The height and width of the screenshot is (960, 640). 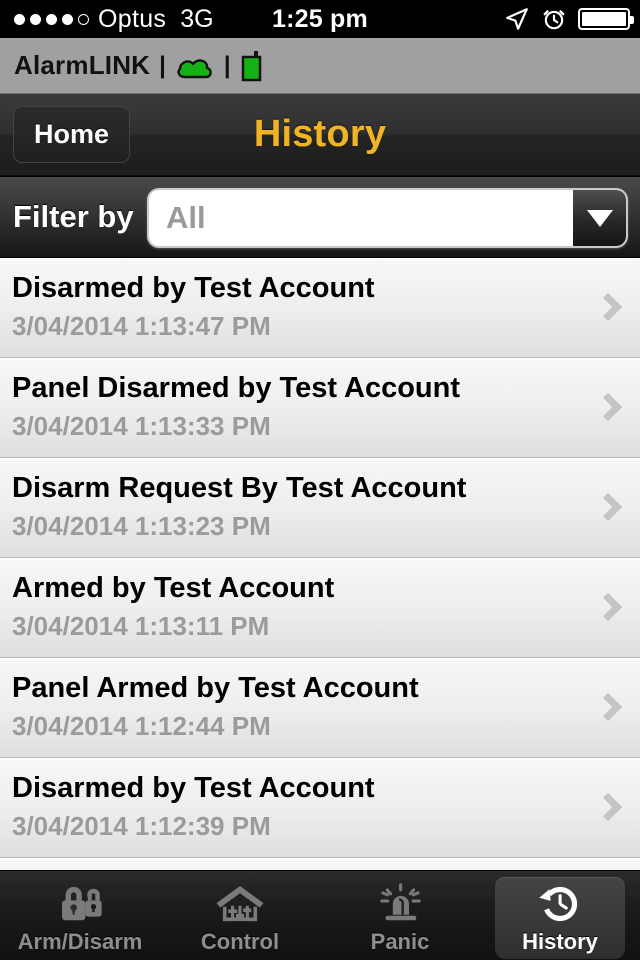 I want to click on history-row-timestamp: 3/04/2014 1:12:39 PM, so click(x=141, y=825).